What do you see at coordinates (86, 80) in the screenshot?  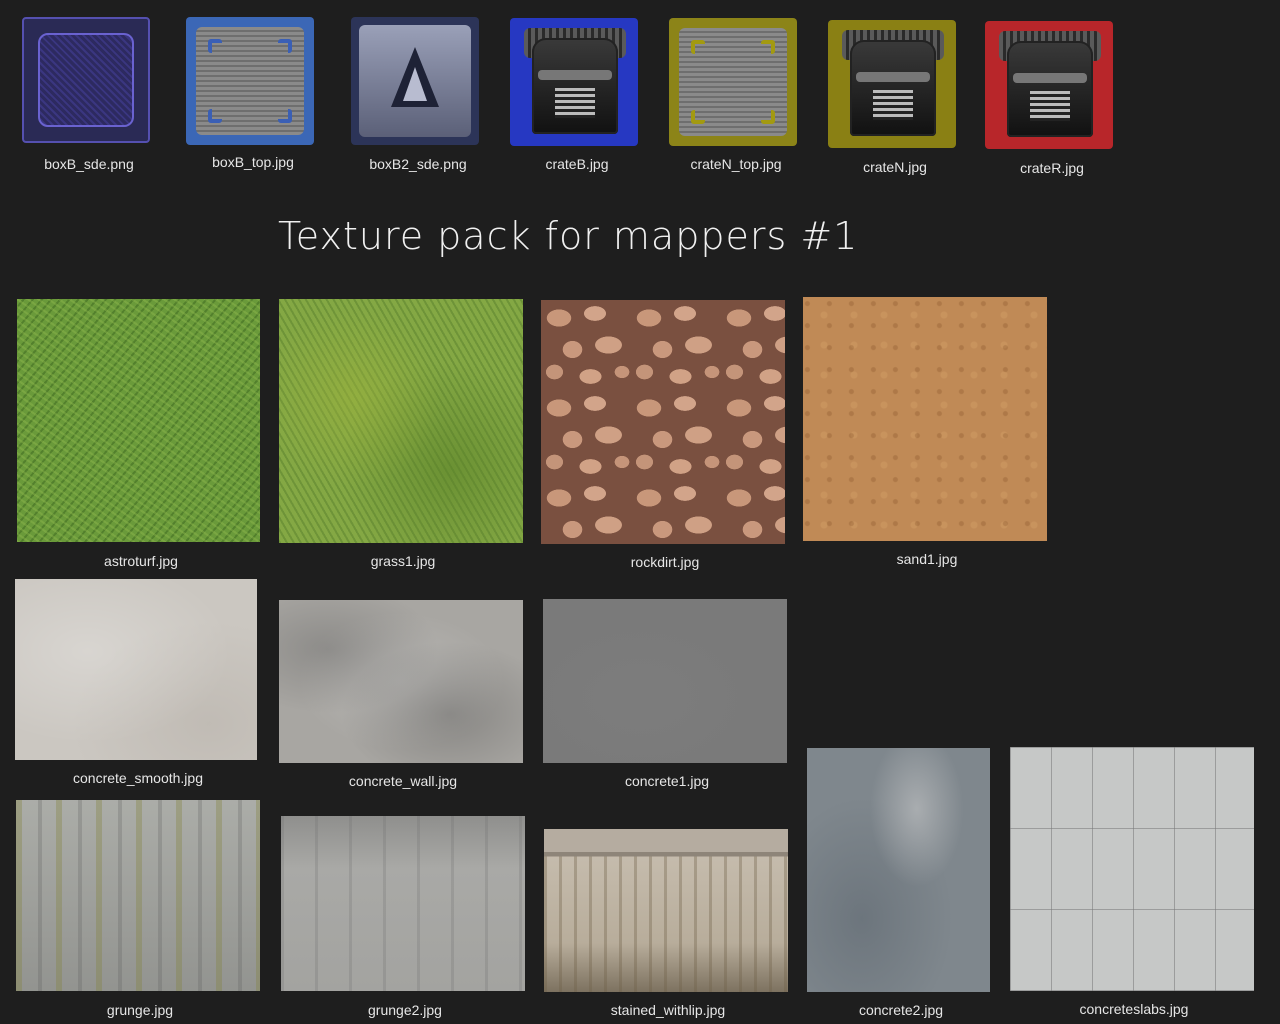 I see `boxB-sde-thumbnail` at bounding box center [86, 80].